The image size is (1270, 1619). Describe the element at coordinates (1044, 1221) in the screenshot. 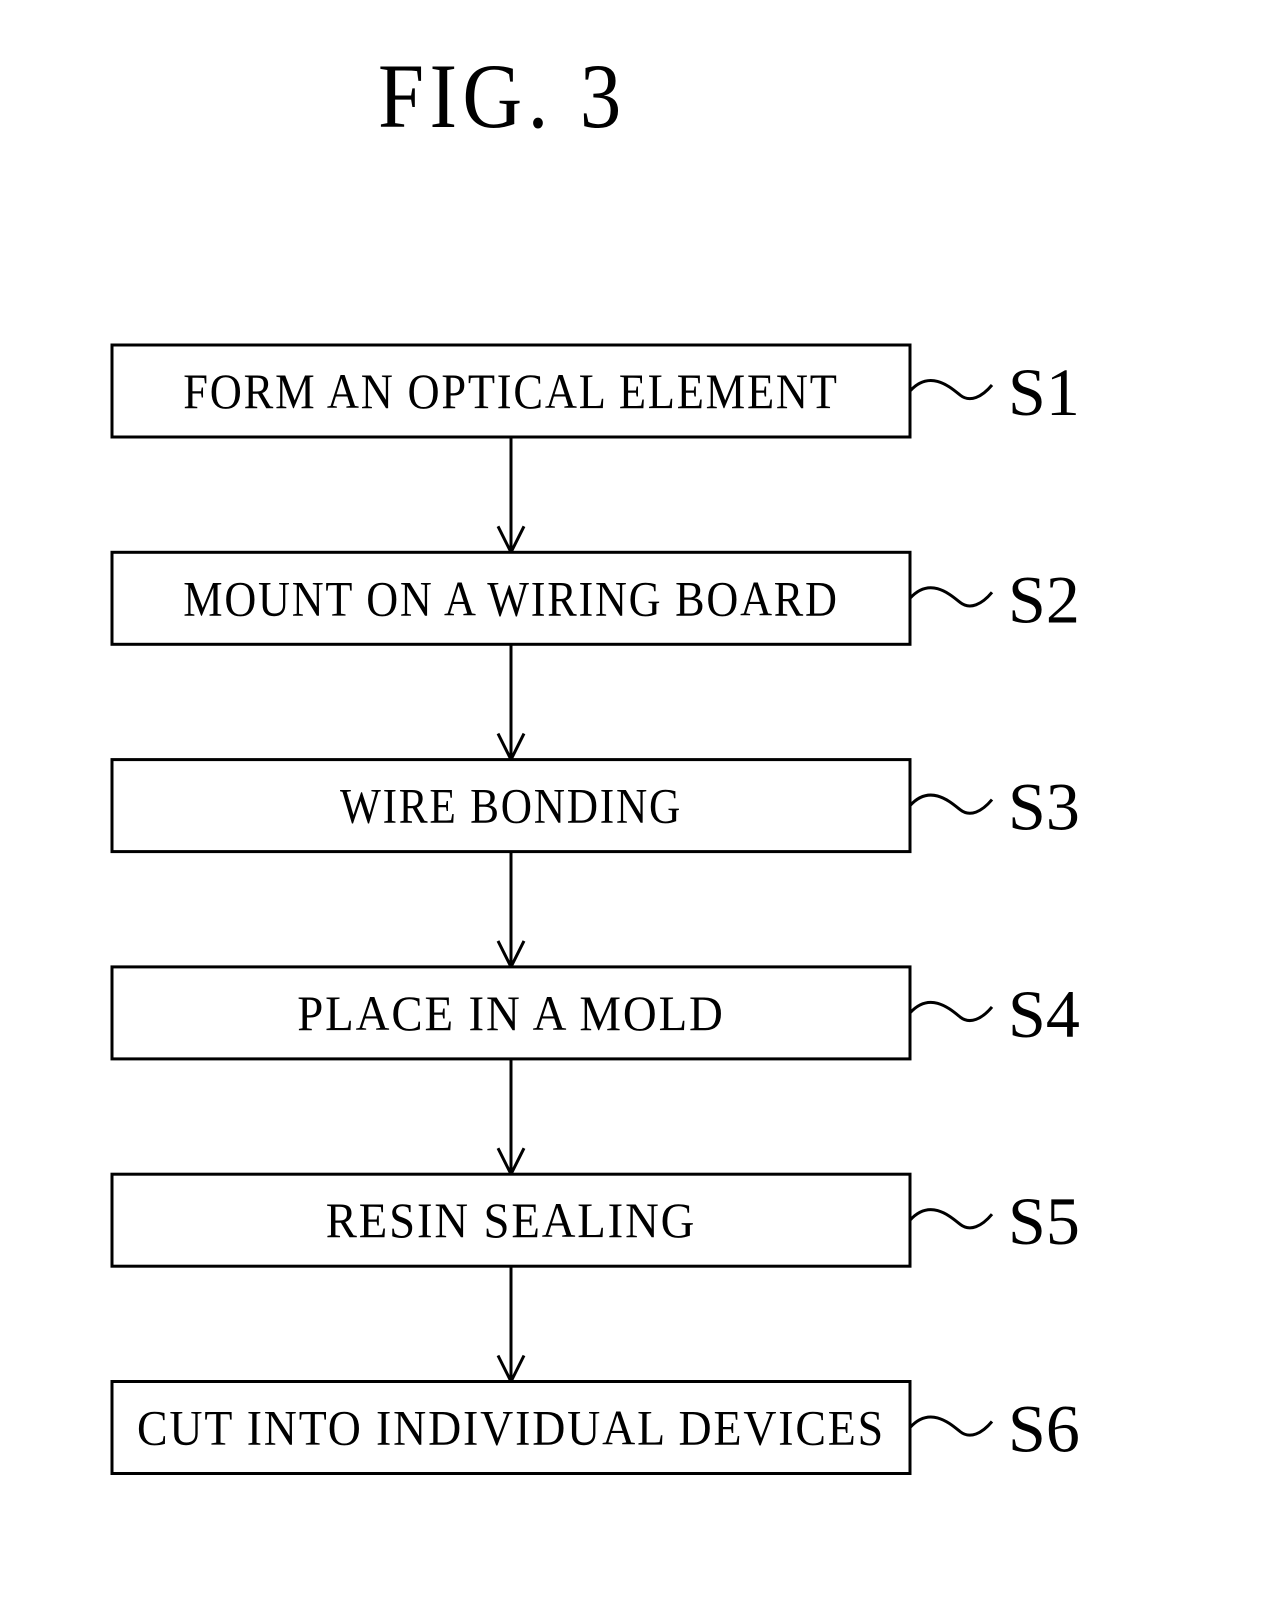

I see `step-label-s5: S5` at that location.